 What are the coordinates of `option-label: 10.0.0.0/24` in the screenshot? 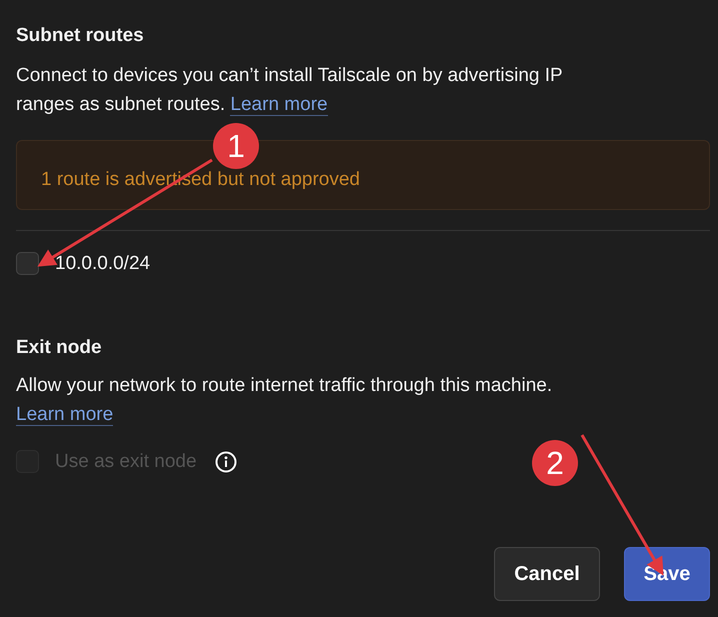 It's located at (102, 263).